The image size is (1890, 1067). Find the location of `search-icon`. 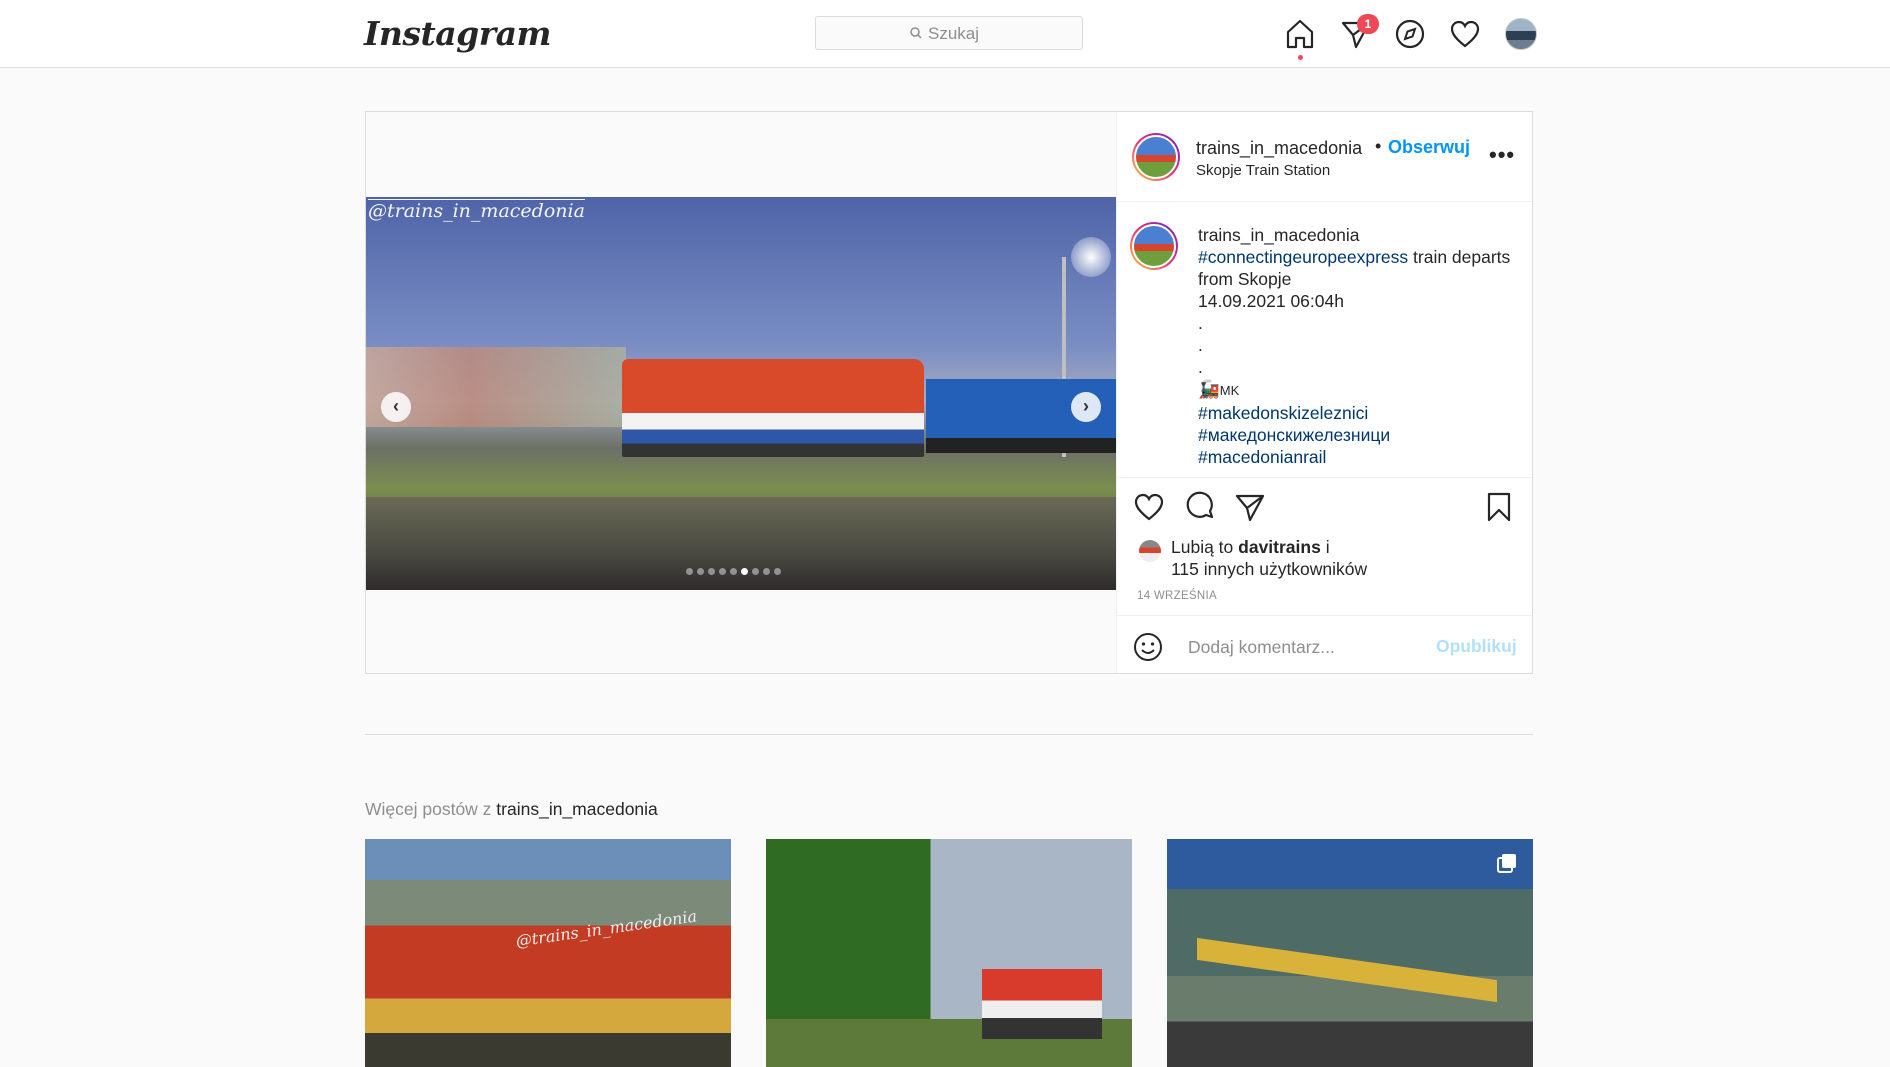

search-icon is located at coordinates (916, 33).